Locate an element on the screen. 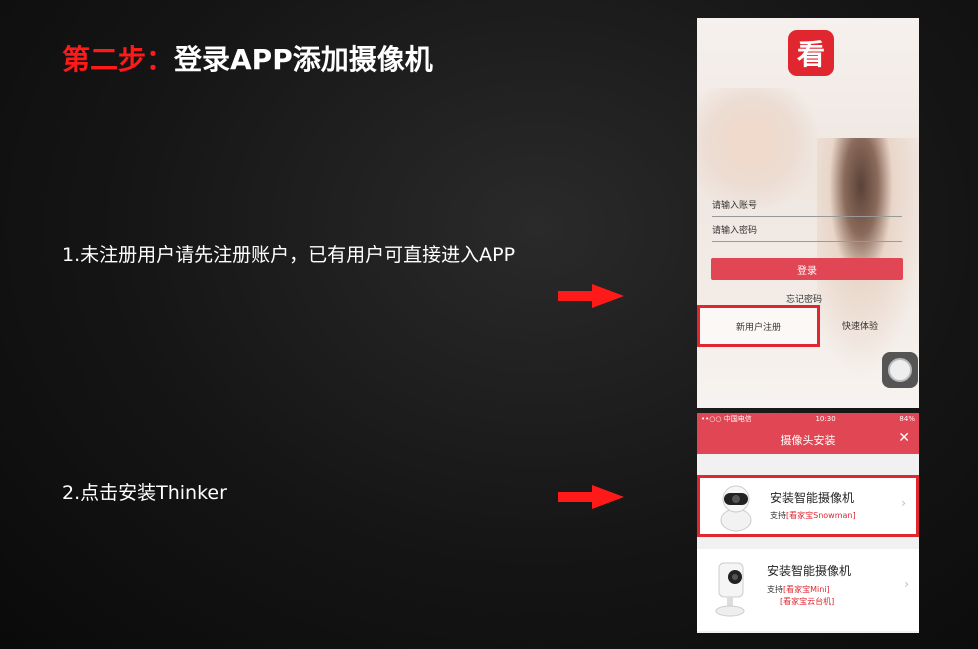  step-label: 第二步： is located at coordinates (118, 59).